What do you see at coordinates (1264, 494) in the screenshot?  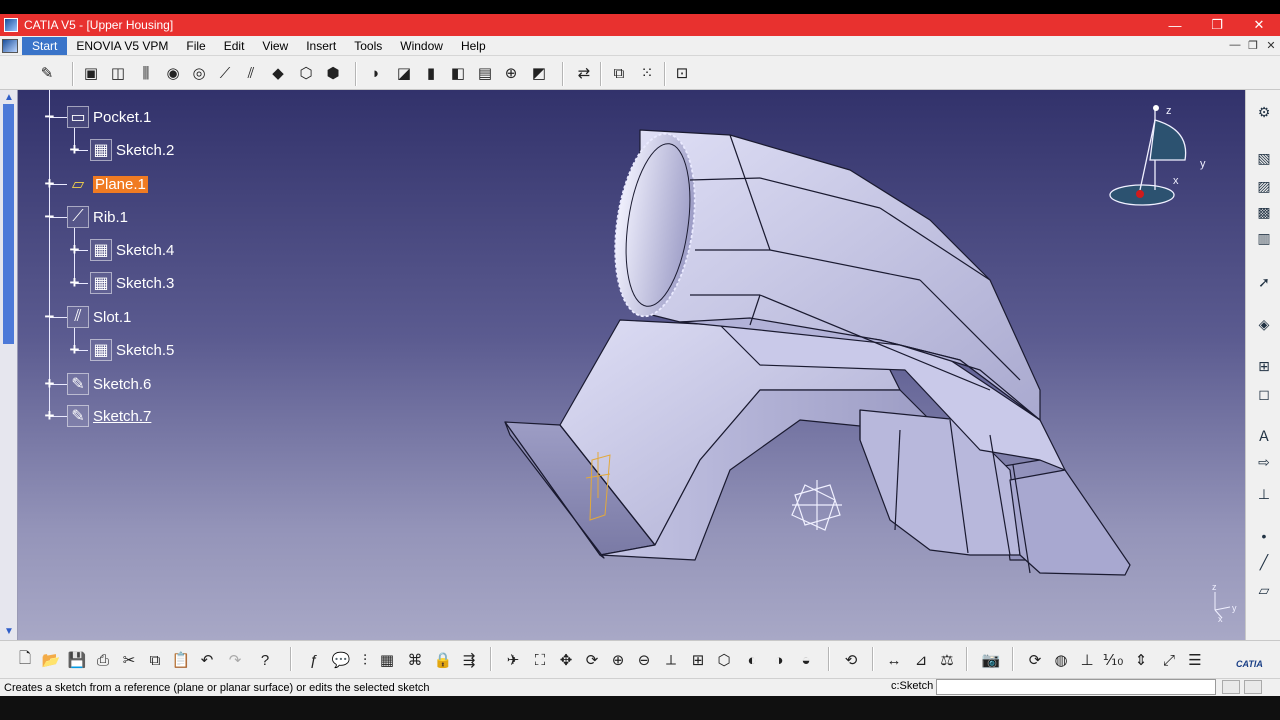 I see `axis-system-icon: ⊥` at bounding box center [1264, 494].